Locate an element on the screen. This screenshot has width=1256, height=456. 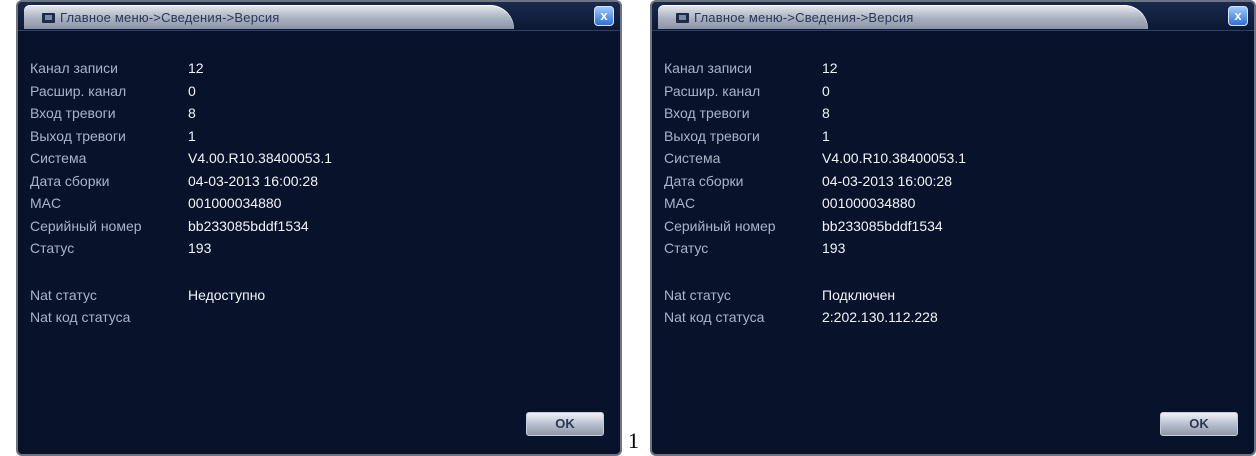
nat-status-value: Подключен is located at coordinates (859, 294).